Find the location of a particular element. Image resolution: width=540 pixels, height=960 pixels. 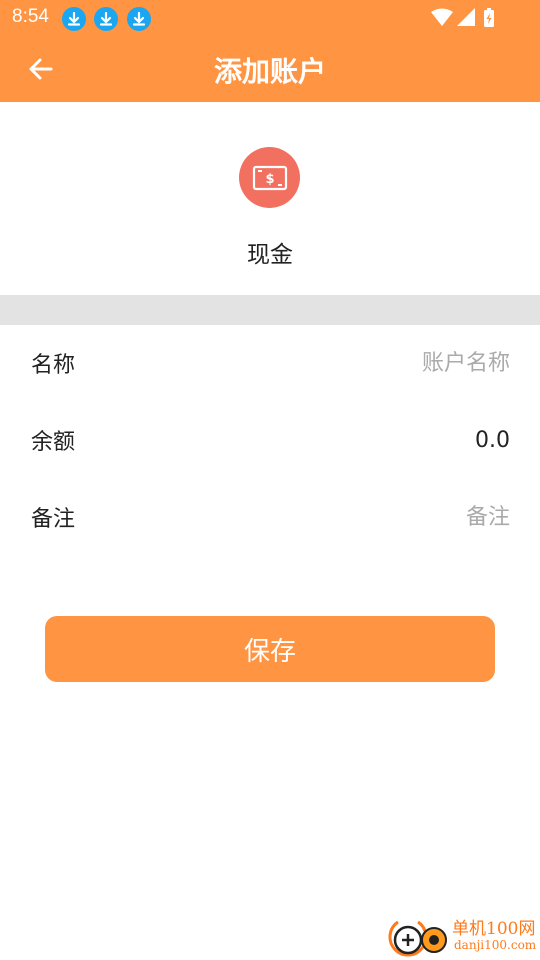

cash-icon: $ is located at coordinates (269, 177).